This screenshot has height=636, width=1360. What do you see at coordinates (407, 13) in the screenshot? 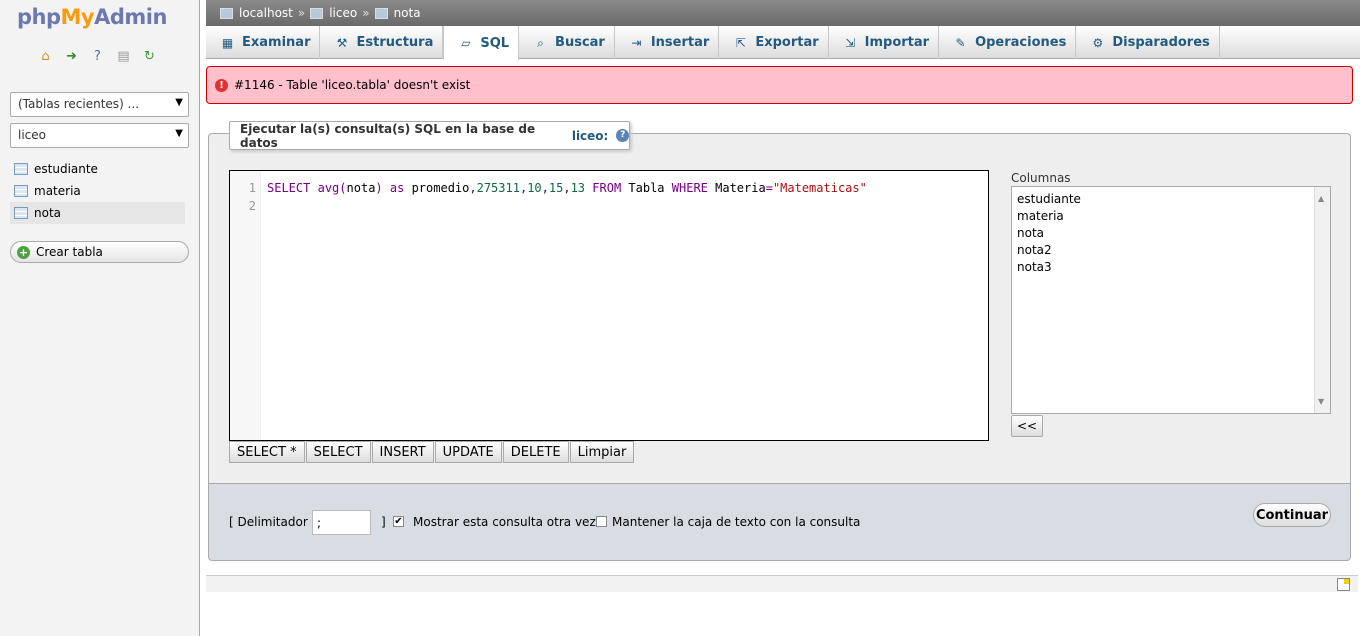
I see `breadcrumb-table: nota` at bounding box center [407, 13].